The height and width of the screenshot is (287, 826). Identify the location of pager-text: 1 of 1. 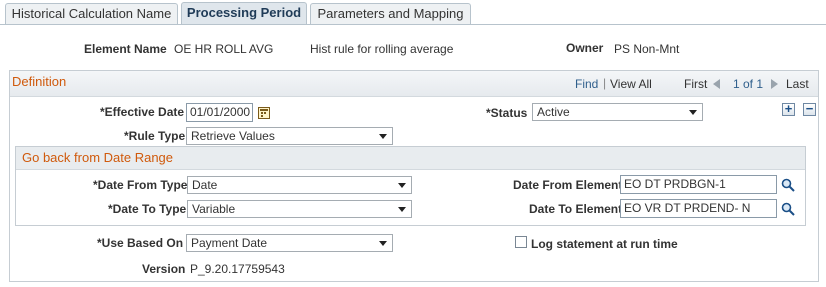
(748, 84).